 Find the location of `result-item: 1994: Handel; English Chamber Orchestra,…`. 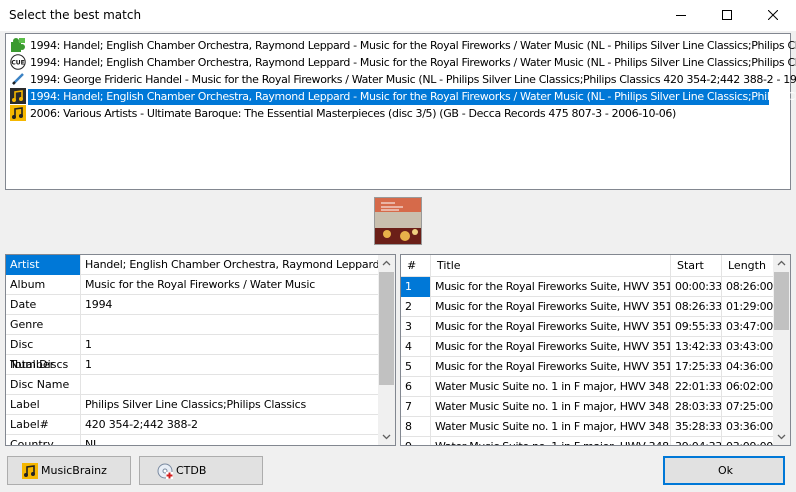

result-item: 1994: Handel; English Chamber Orchestra,… is located at coordinates (402, 45).